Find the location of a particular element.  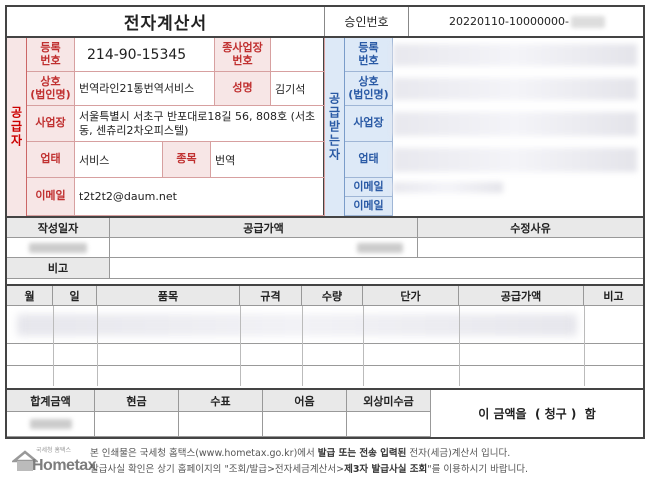

total-label: 합계금액 is located at coordinates (51, 401).